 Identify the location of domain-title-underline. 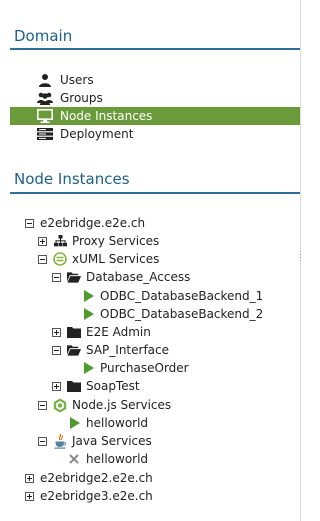
(155, 49).